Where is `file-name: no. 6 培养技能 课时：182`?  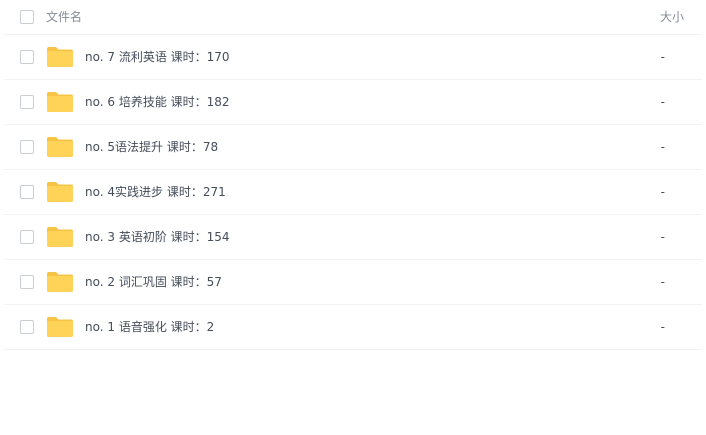 file-name: no. 6 培养技能 课时：182 is located at coordinates (157, 102).